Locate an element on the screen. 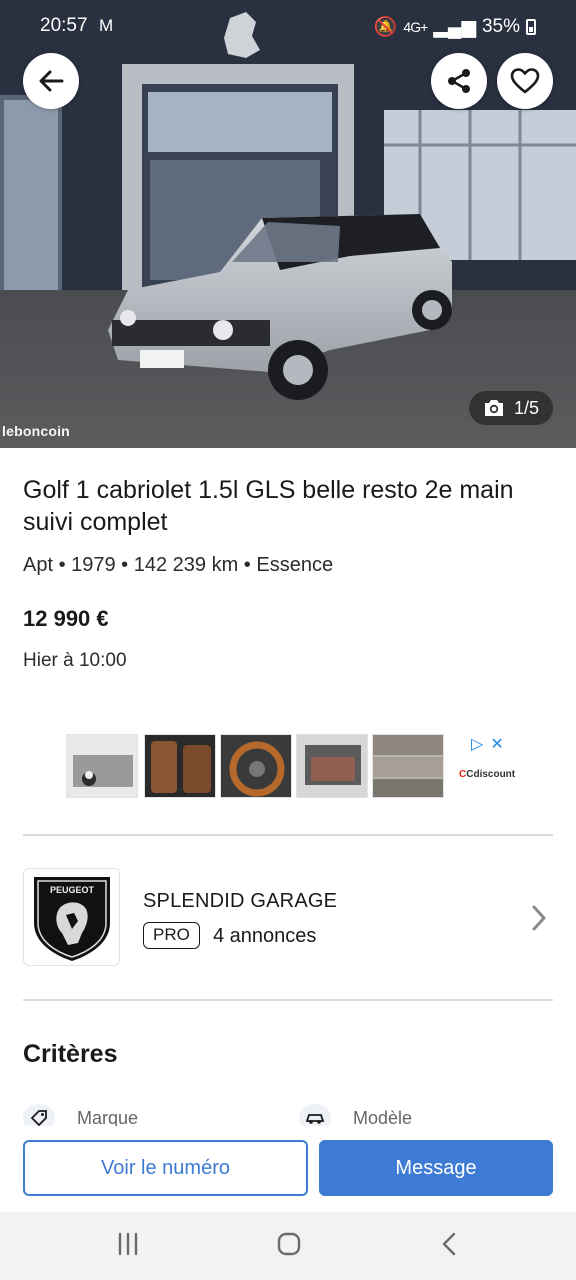  tag-icon is located at coordinates (39, 1115).